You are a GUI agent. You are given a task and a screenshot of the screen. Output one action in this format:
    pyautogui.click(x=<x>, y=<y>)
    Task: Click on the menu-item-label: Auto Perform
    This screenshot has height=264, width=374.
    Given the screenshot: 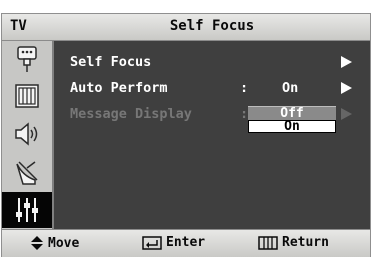 What is the action you would take?
    pyautogui.click(x=119, y=88)
    